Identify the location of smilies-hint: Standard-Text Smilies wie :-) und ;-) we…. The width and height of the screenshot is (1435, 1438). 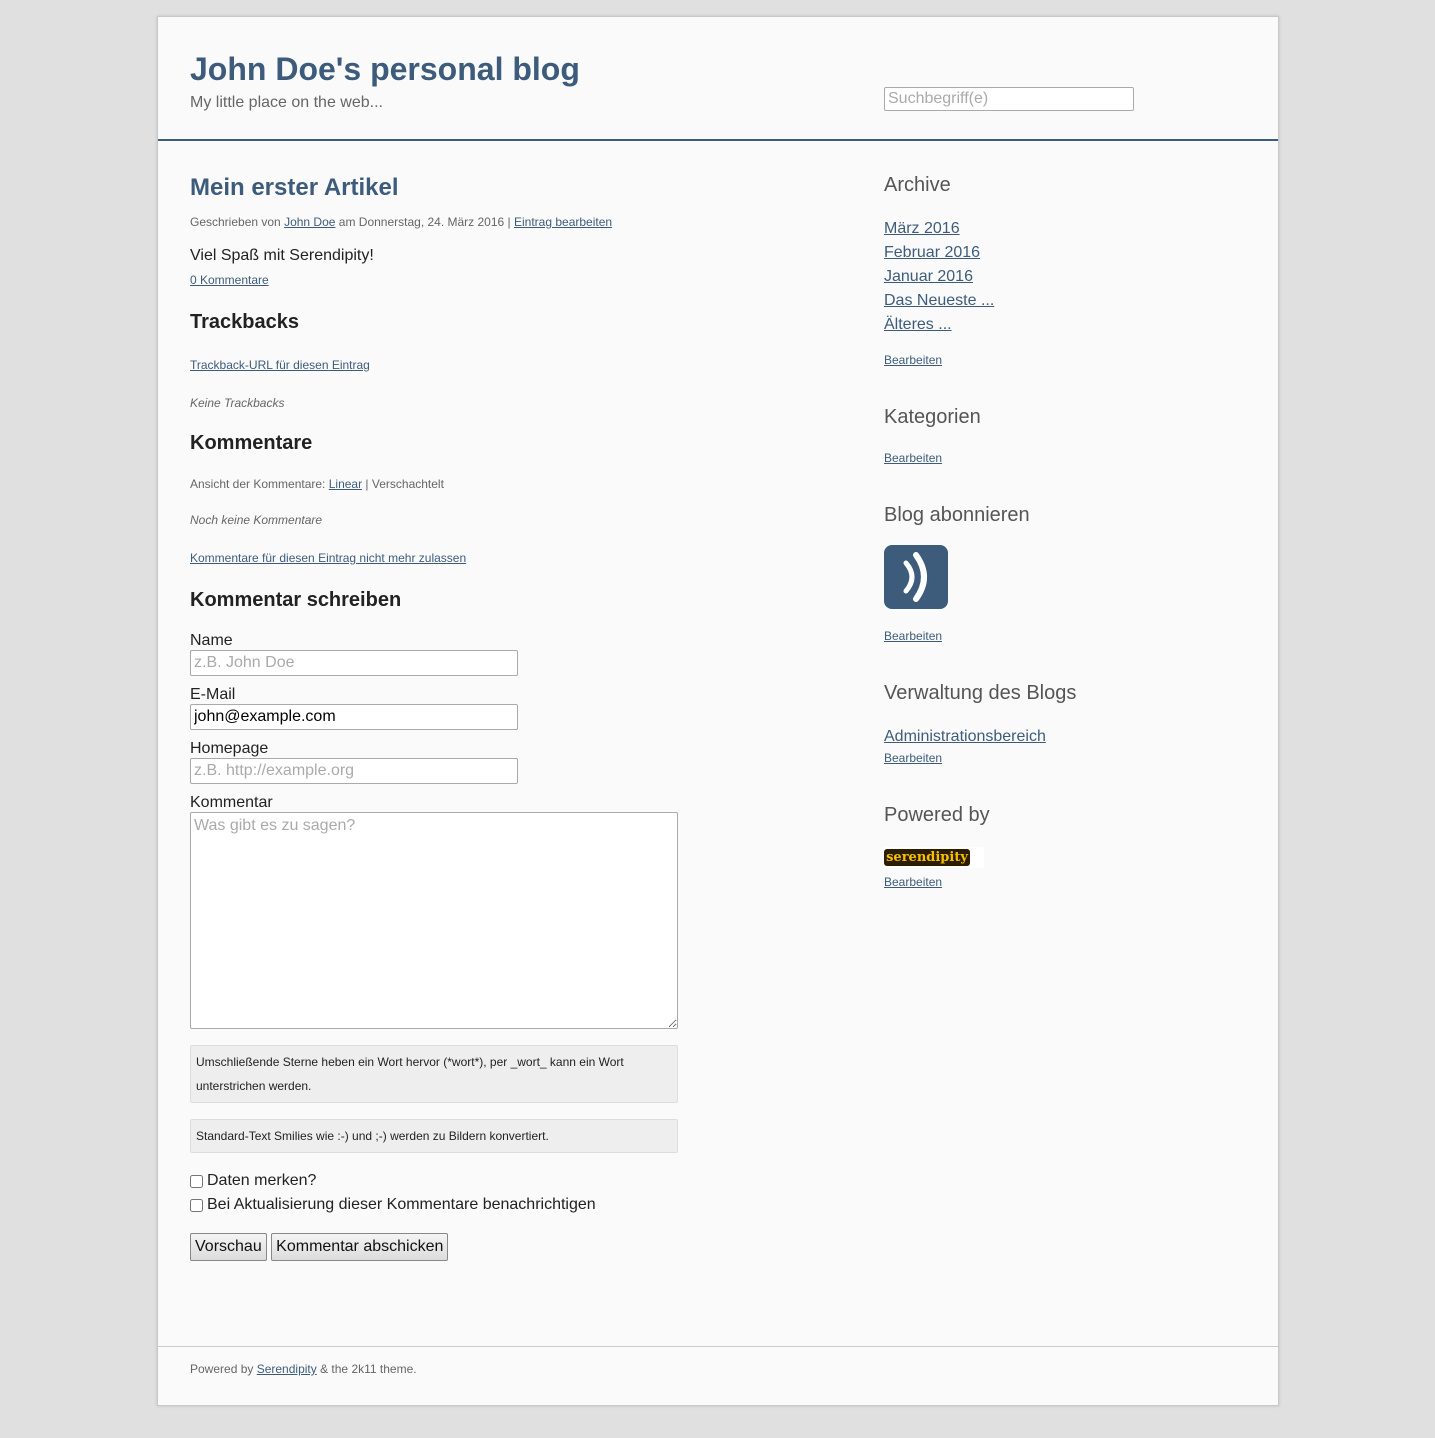
(434, 1136).